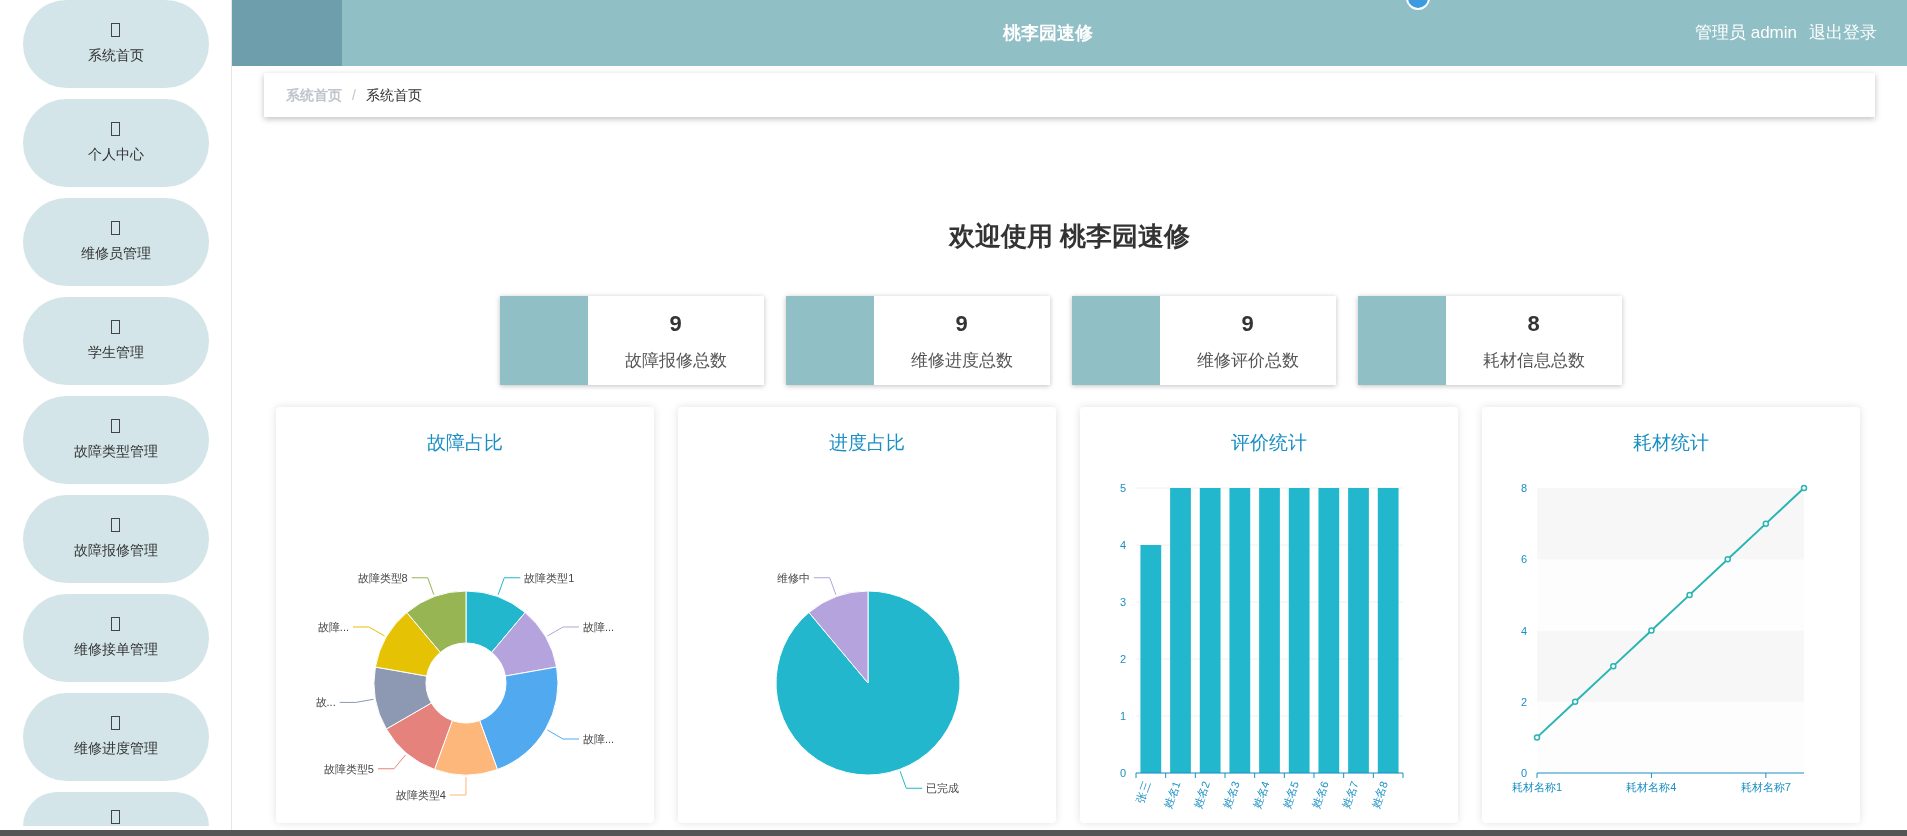 This screenshot has height=836, width=1907. Describe the element at coordinates (1122, 487) in the screenshot. I see `axis-tick-label: 5` at that location.